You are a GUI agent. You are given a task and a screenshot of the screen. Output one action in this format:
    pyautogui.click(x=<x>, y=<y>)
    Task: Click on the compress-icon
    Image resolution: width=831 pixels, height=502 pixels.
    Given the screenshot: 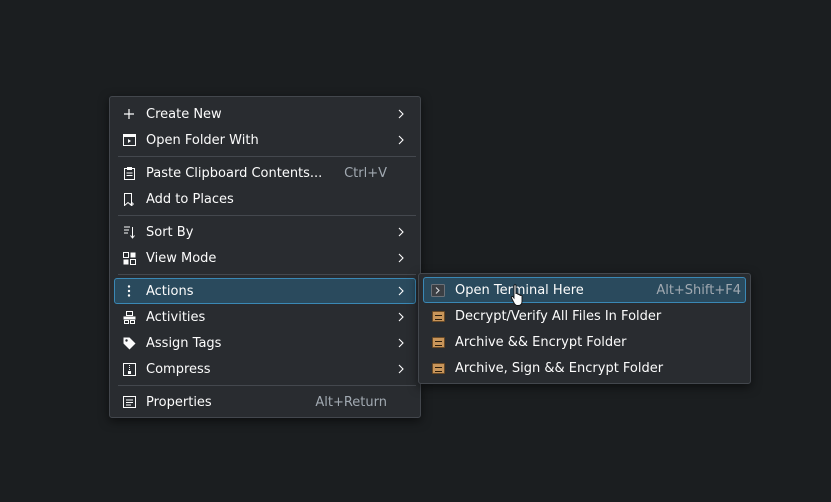 What is the action you would take?
    pyautogui.click(x=129, y=369)
    